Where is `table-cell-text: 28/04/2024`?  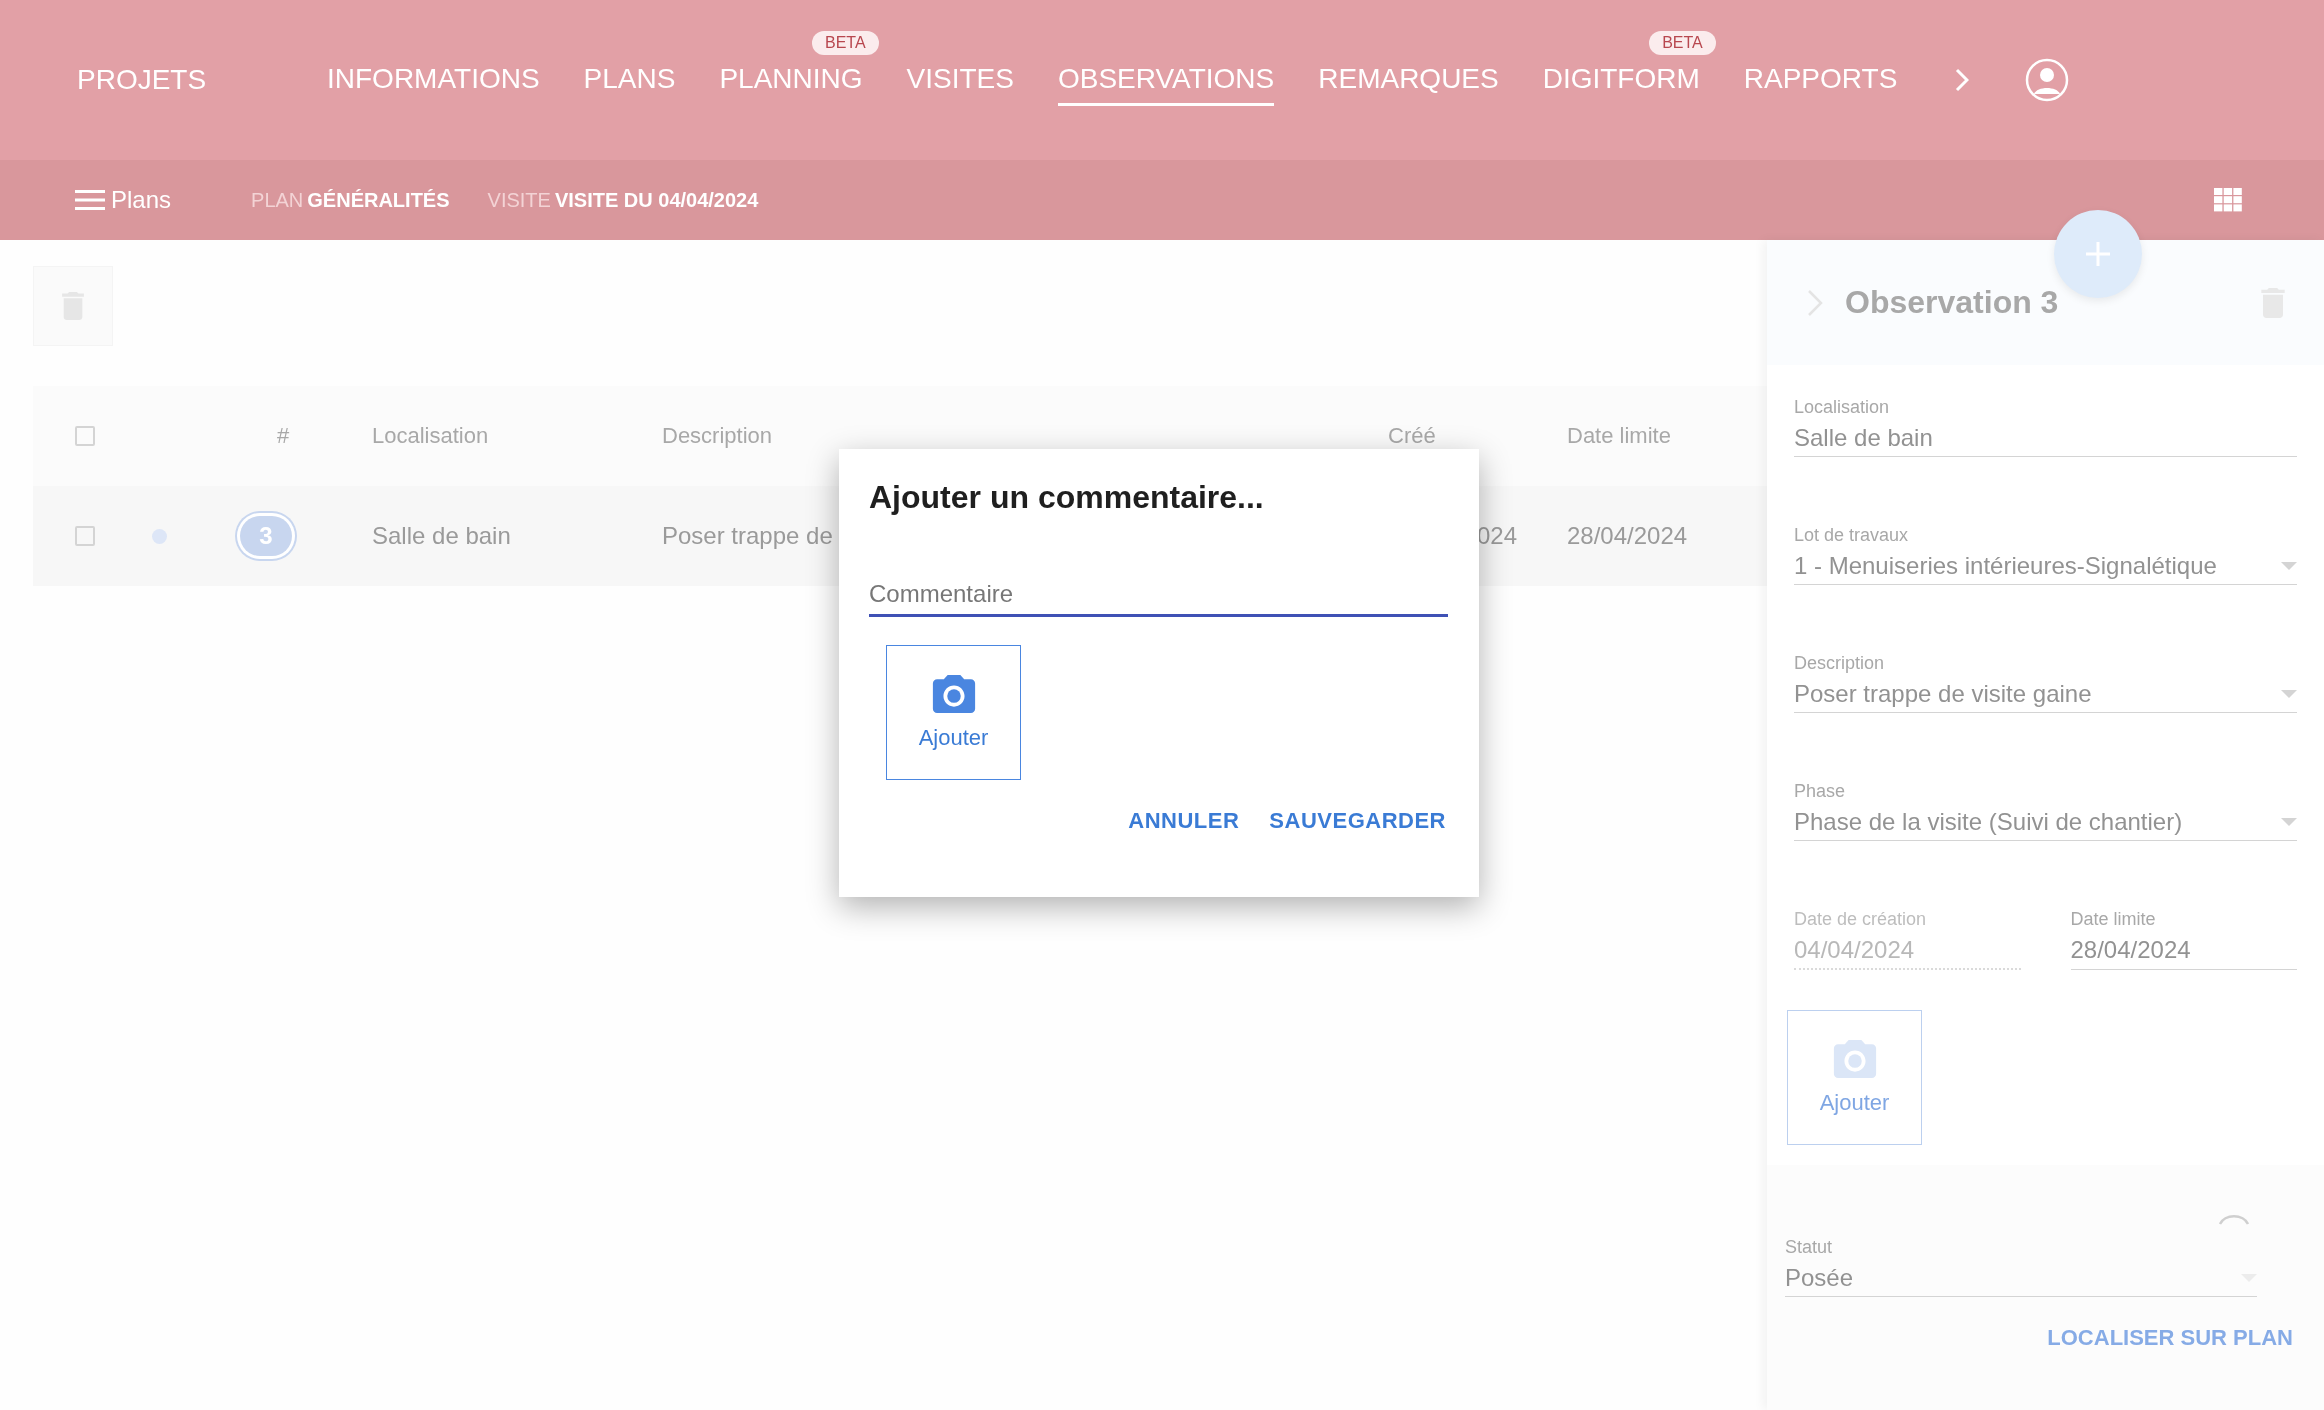 table-cell-text: 28/04/2024 is located at coordinates (1628, 536).